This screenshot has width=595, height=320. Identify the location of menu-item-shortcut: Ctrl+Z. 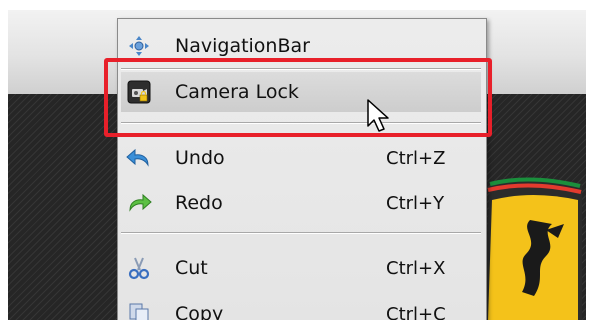
(416, 158).